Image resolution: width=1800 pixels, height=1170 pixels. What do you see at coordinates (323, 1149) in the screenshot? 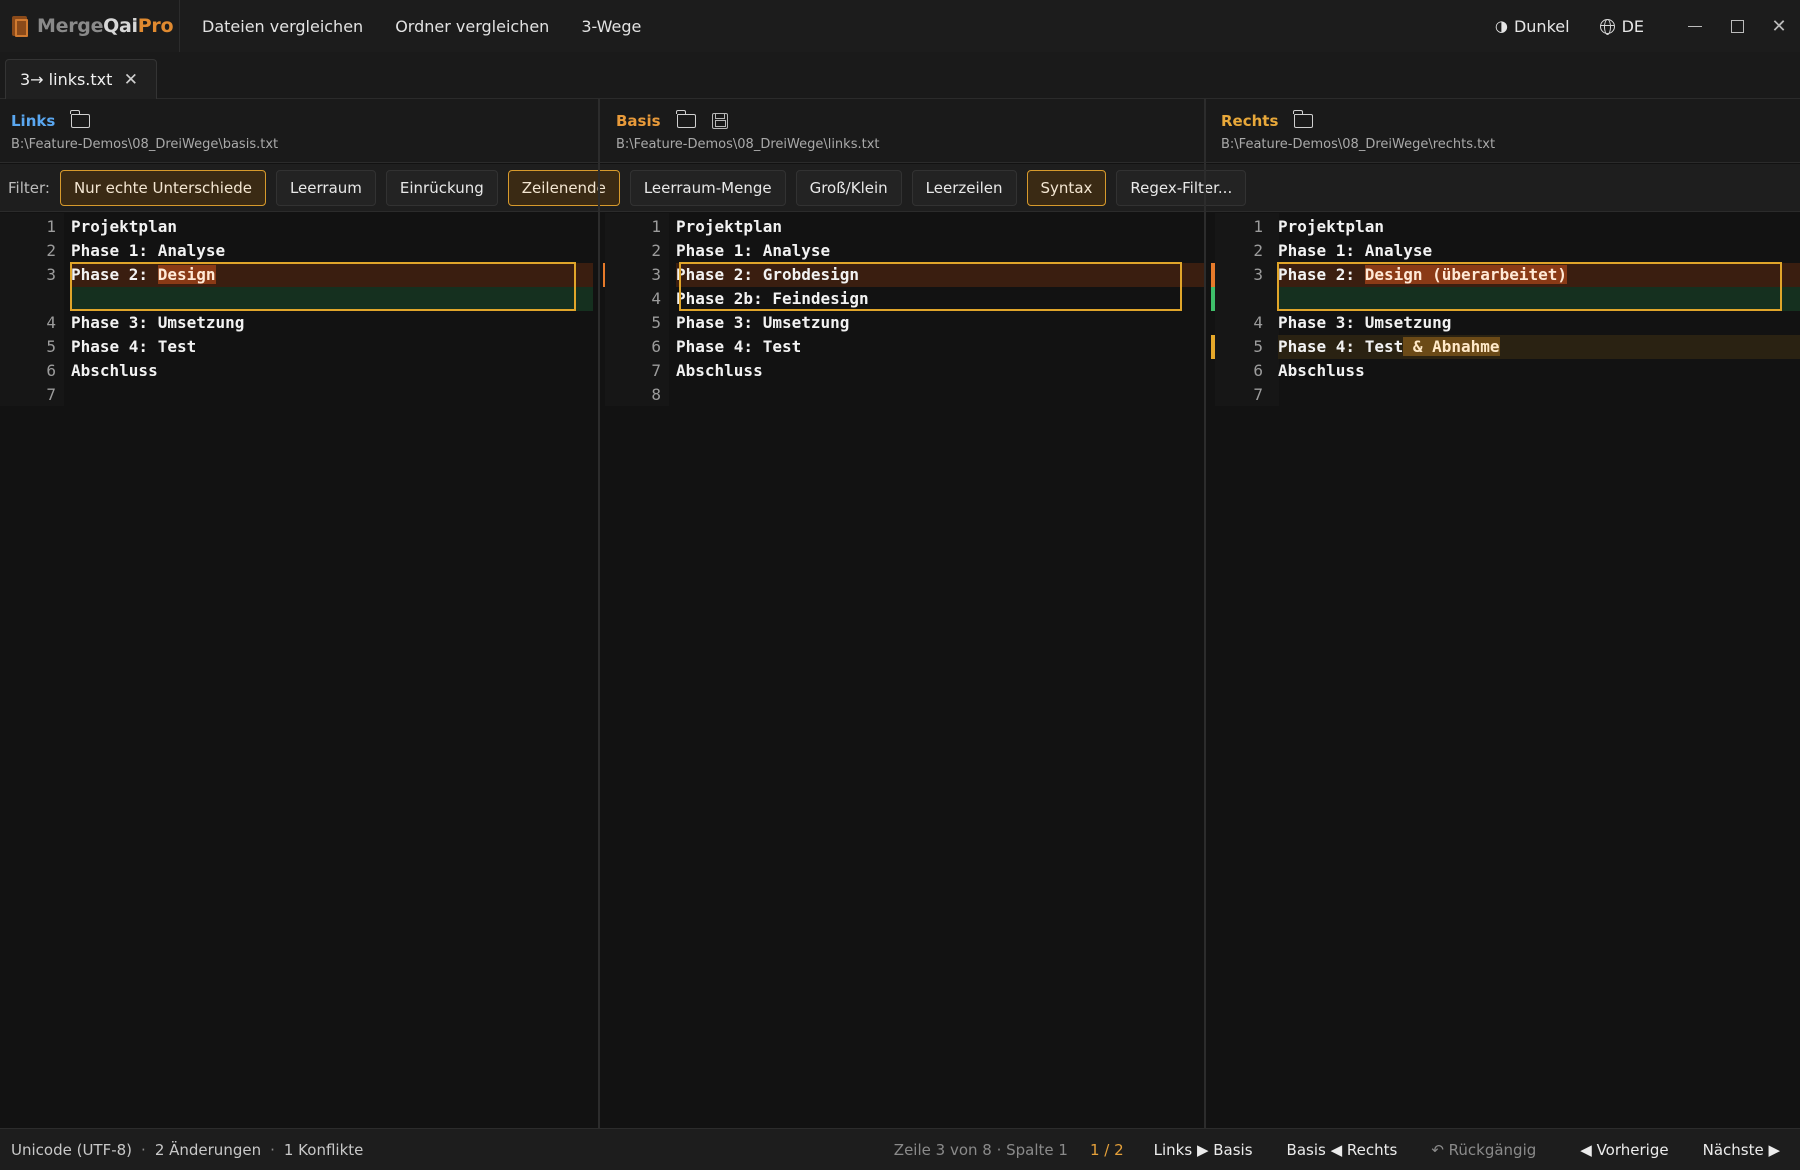
I see `conflicts-count: 1 Konflikte` at bounding box center [323, 1149].